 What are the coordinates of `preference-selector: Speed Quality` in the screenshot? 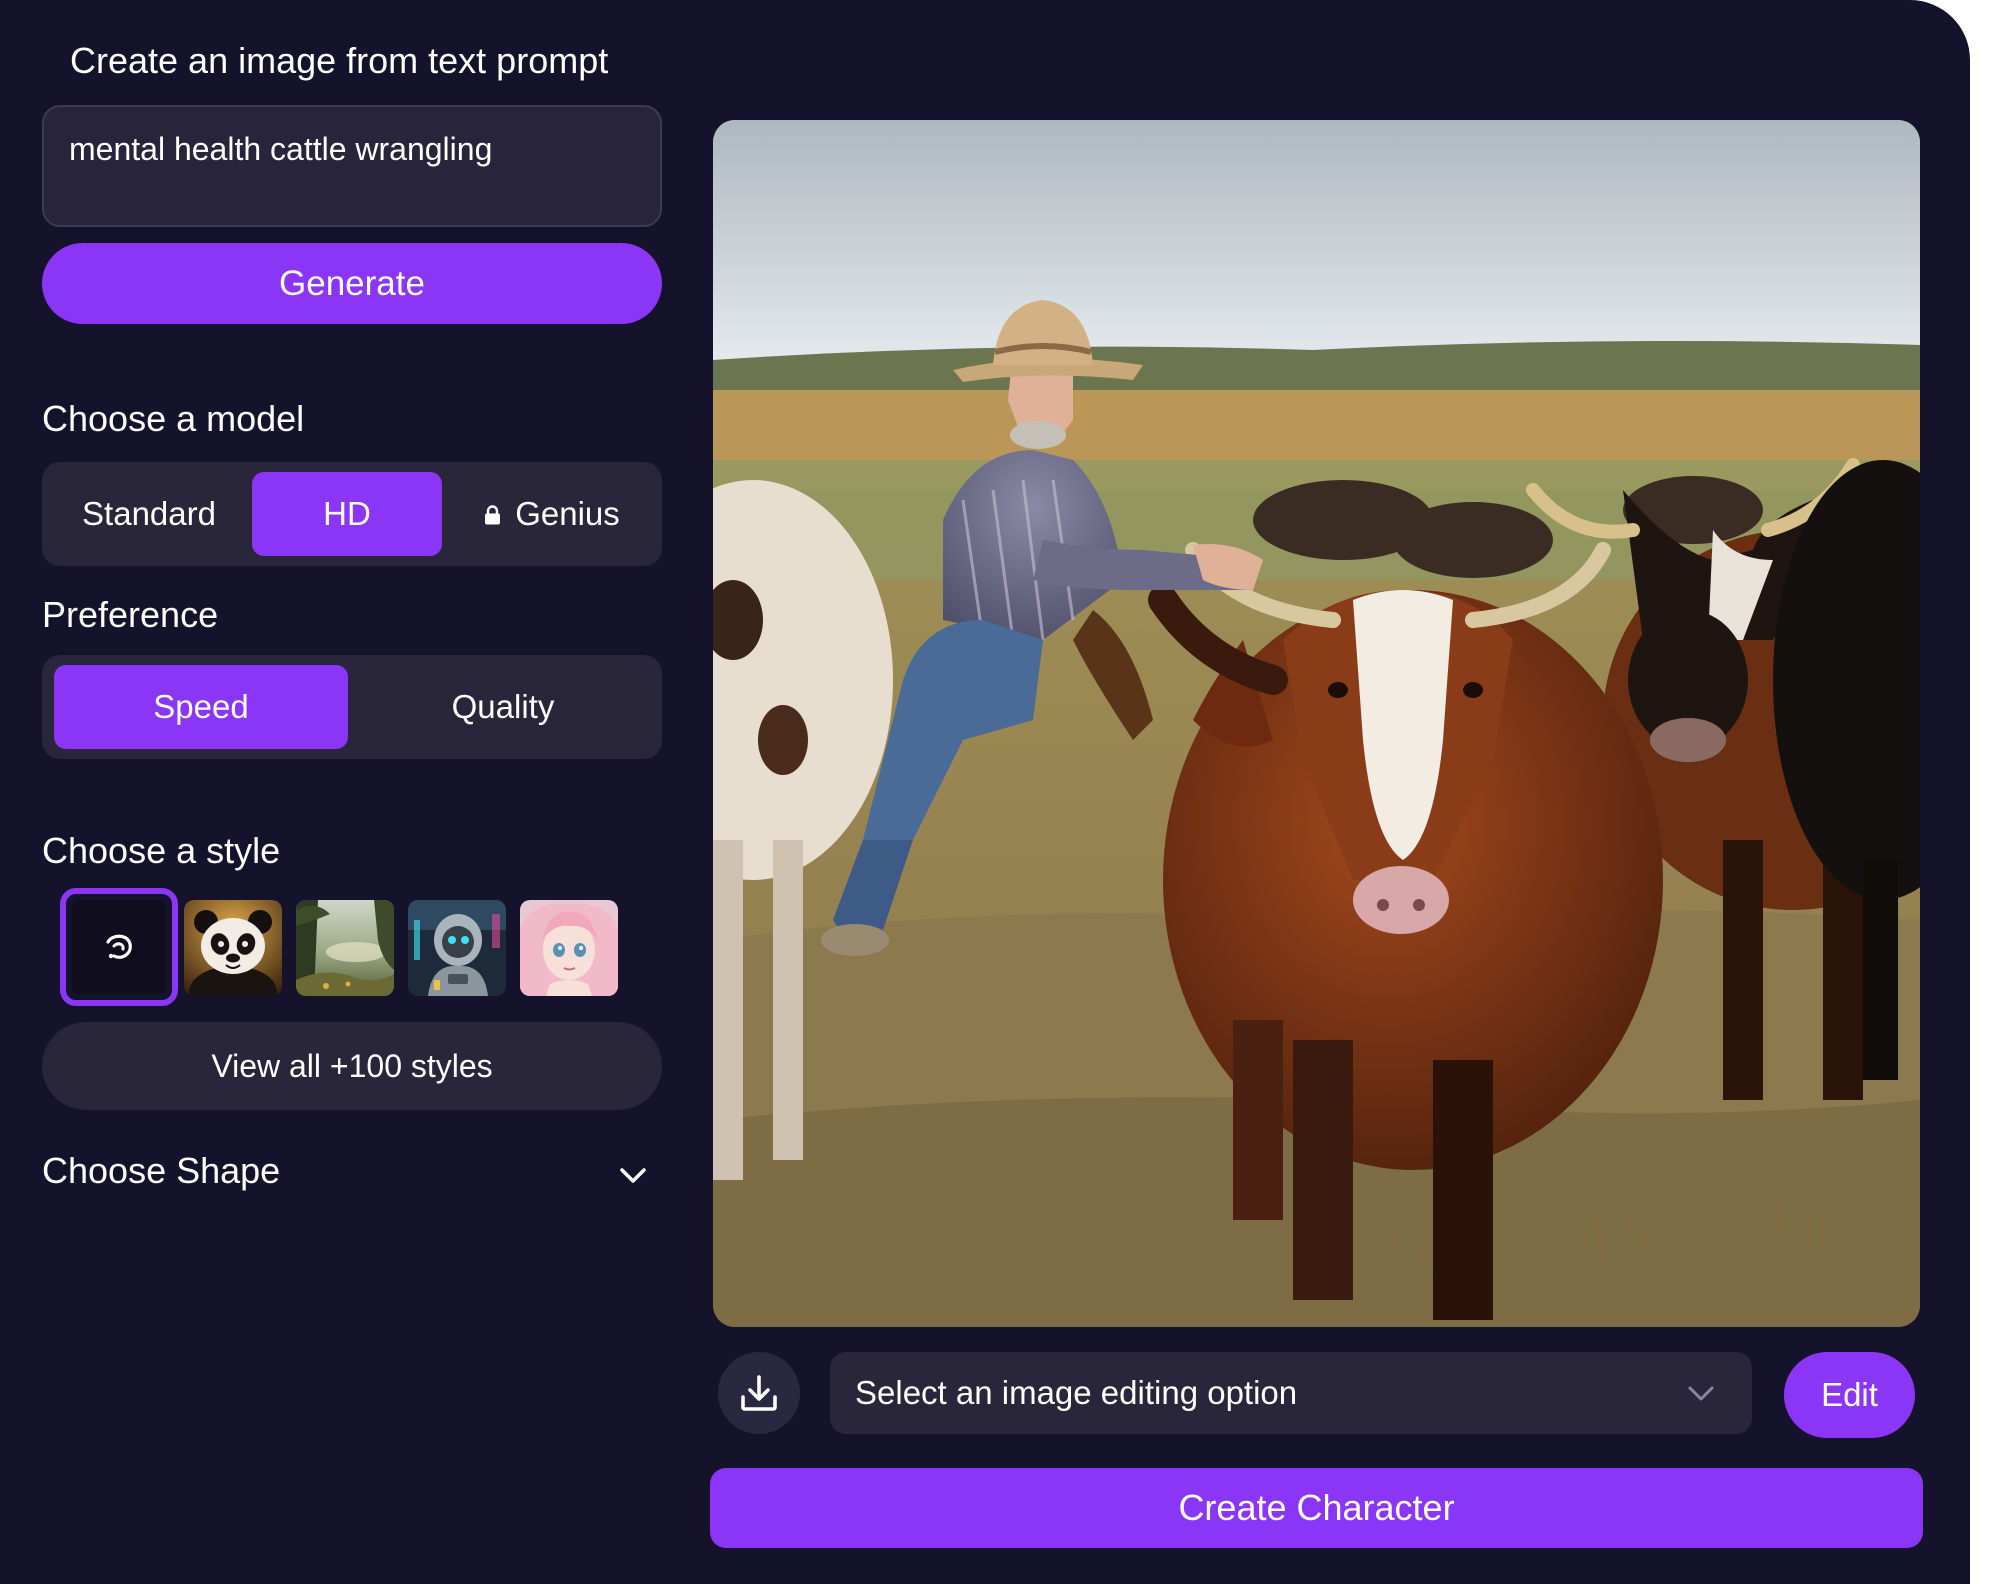 It's located at (352, 707).